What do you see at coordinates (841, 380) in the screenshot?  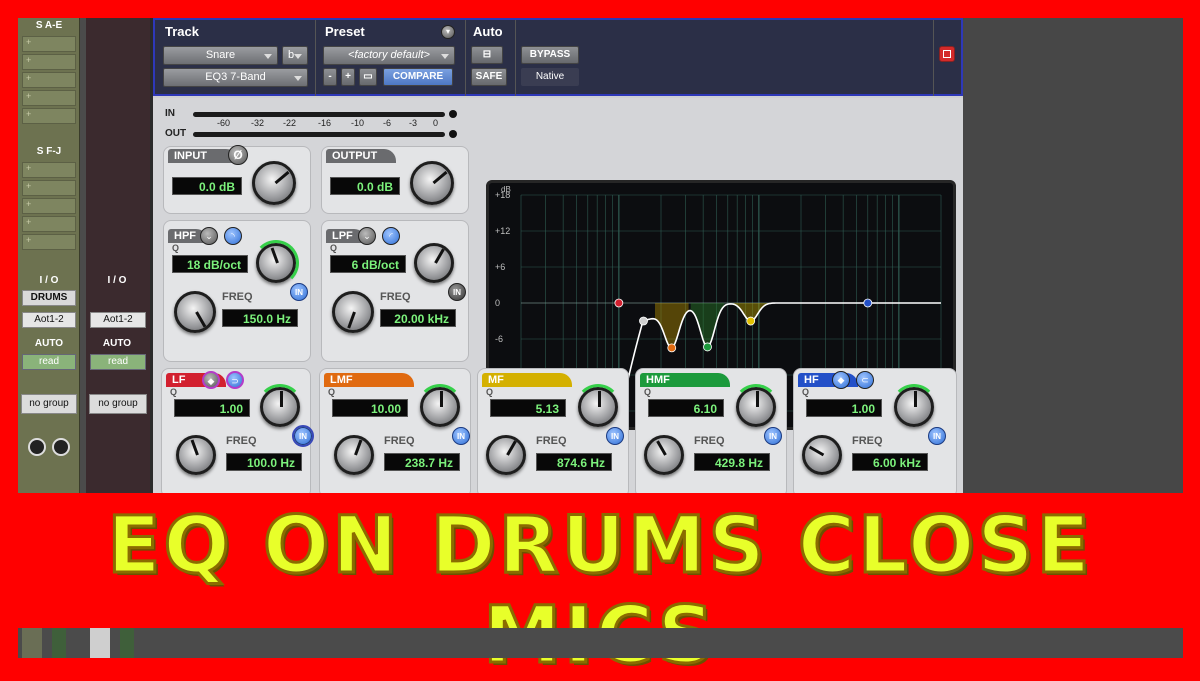 I see `hf-shelf-shape-icon: ◆` at bounding box center [841, 380].